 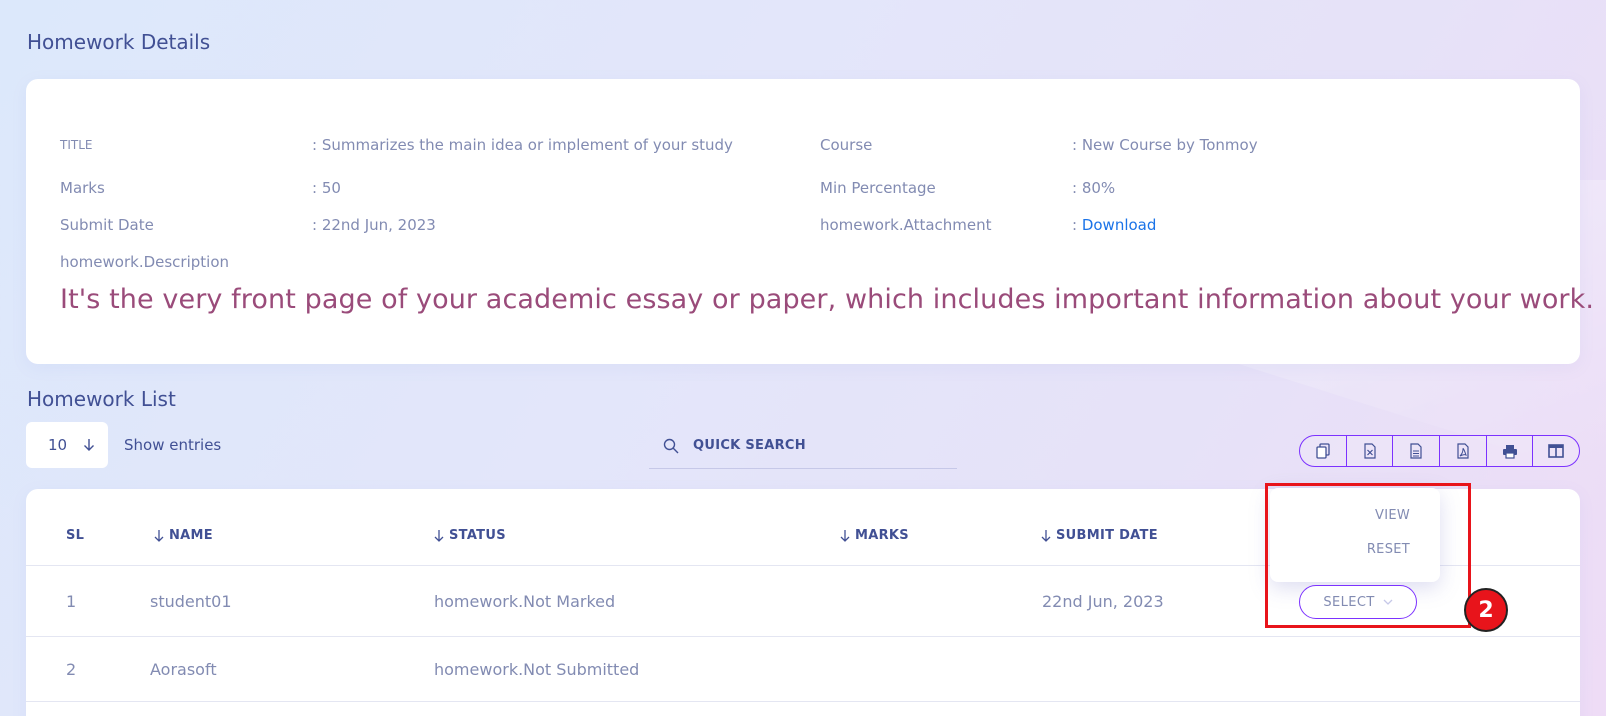 What do you see at coordinates (749, 445) in the screenshot?
I see `search-placeholder: QUICK SEARCH` at bounding box center [749, 445].